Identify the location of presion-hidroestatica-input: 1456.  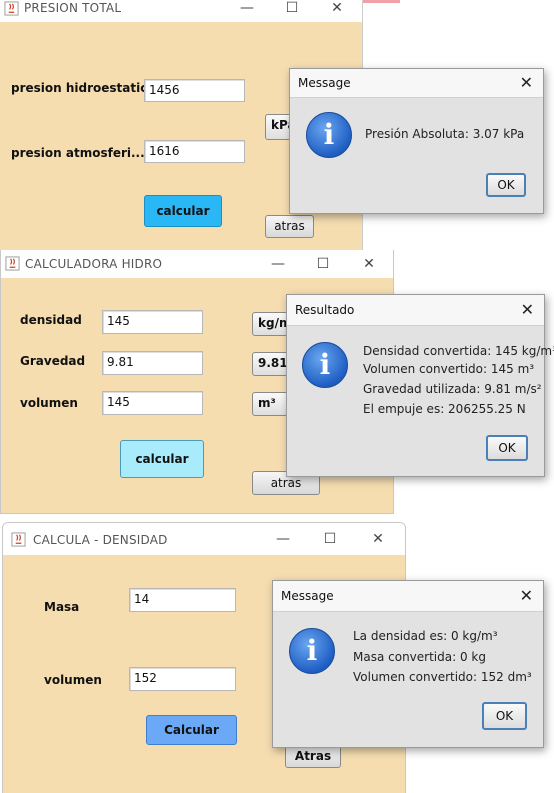
(194, 90).